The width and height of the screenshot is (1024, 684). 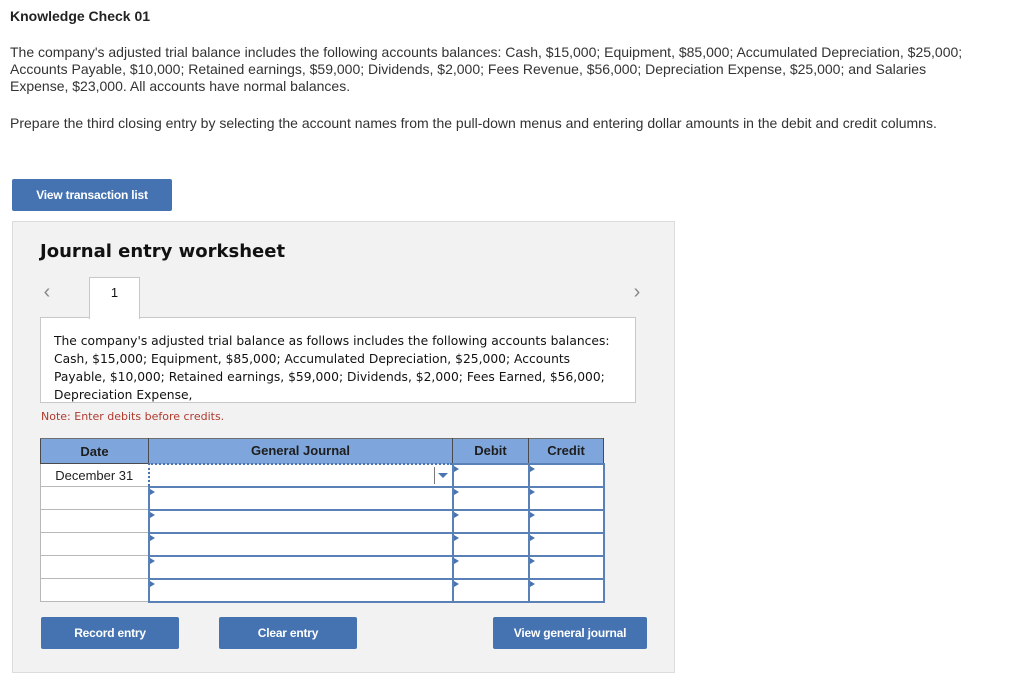 I want to click on tab-label: 1, so click(x=114, y=292).